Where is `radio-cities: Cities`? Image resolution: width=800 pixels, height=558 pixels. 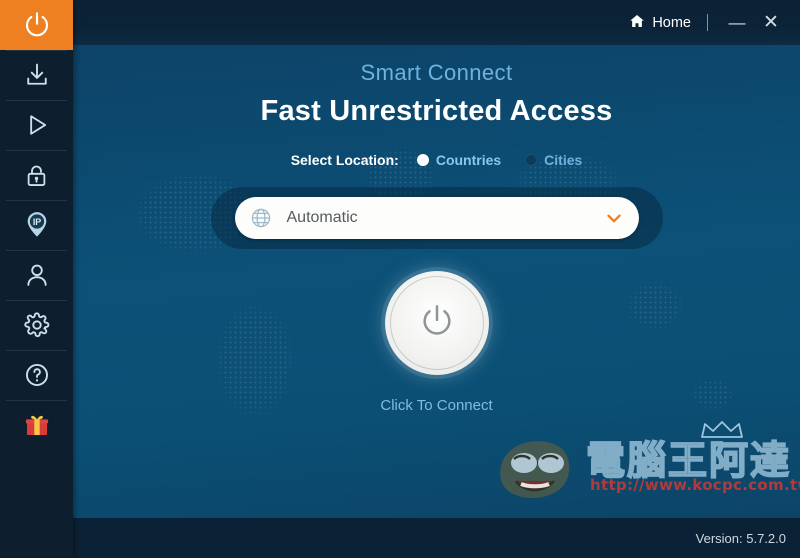
radio-cities: Cities is located at coordinates (553, 160).